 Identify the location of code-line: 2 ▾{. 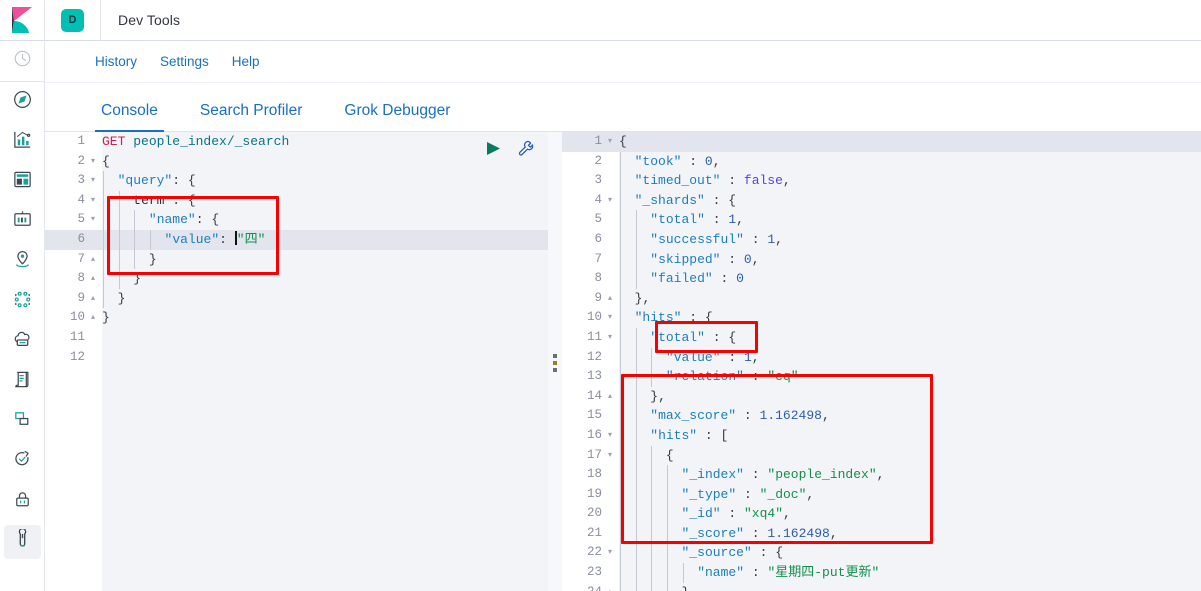
(296, 162).